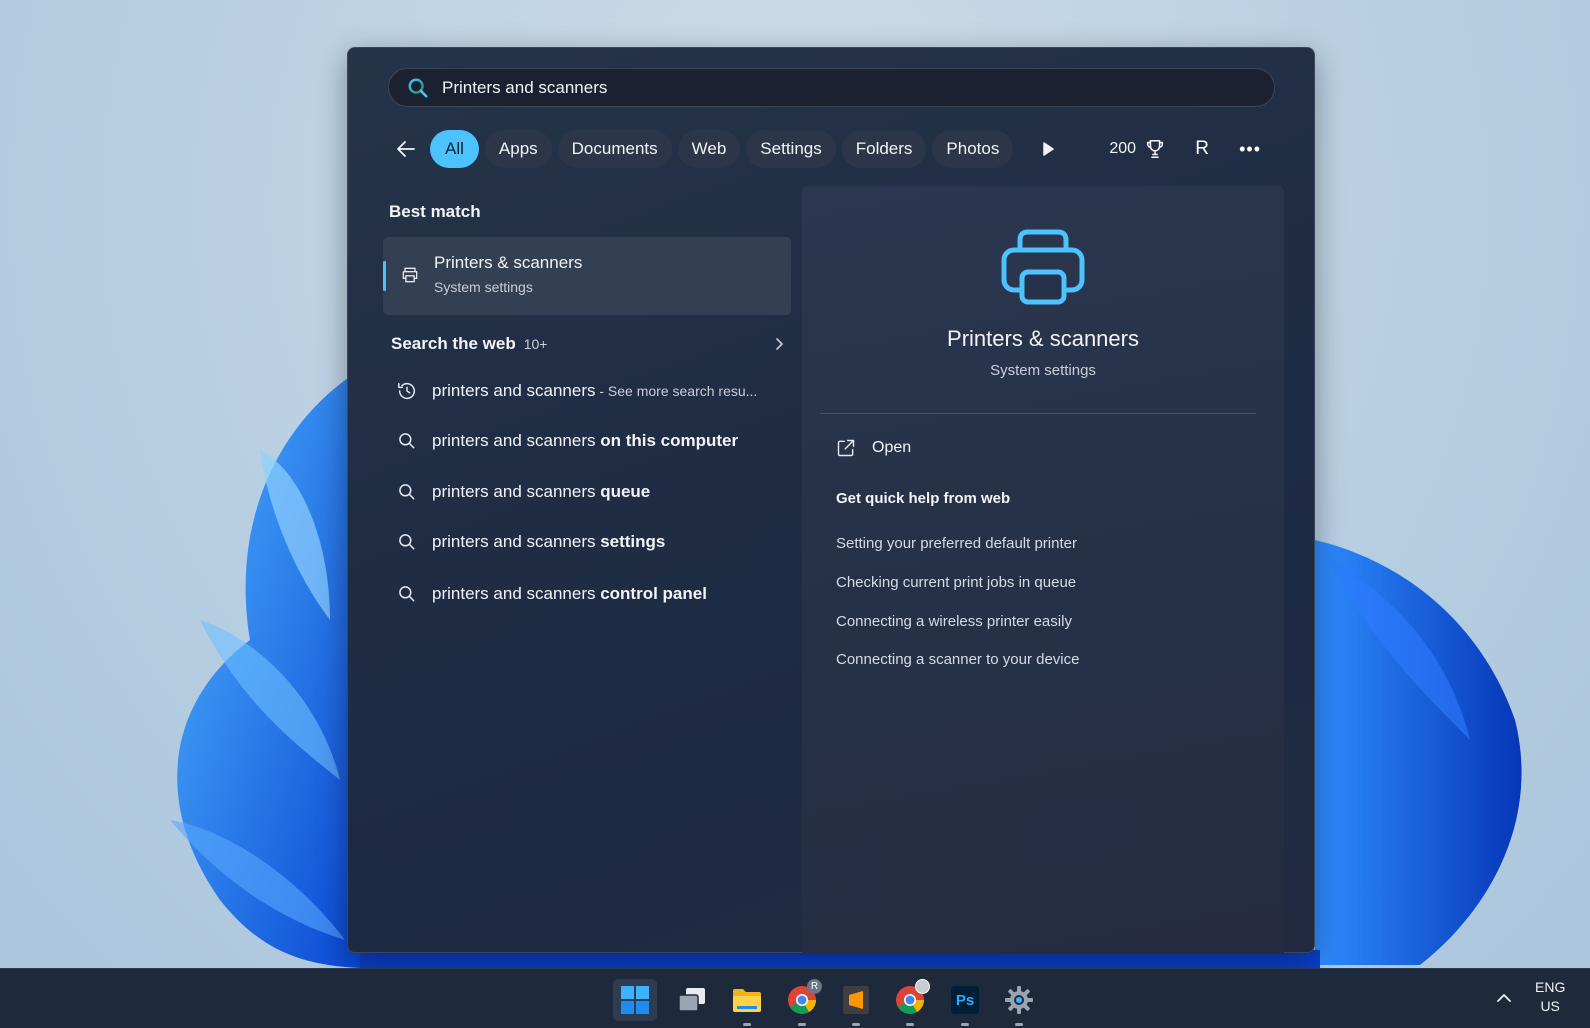 Image resolution: width=1590 pixels, height=1028 pixels. Describe the element at coordinates (954, 621) in the screenshot. I see `help-link: Connecting a wireless printer easily` at that location.